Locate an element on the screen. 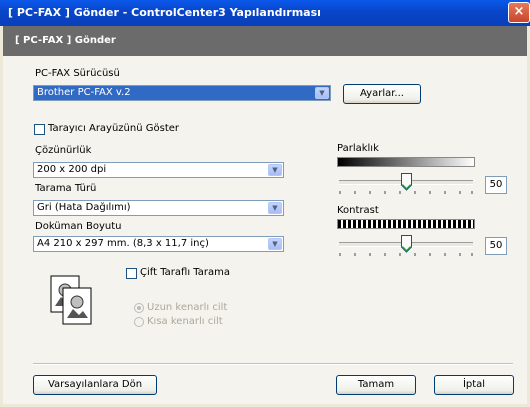  contrast-label: Kontrast is located at coordinates (358, 210).